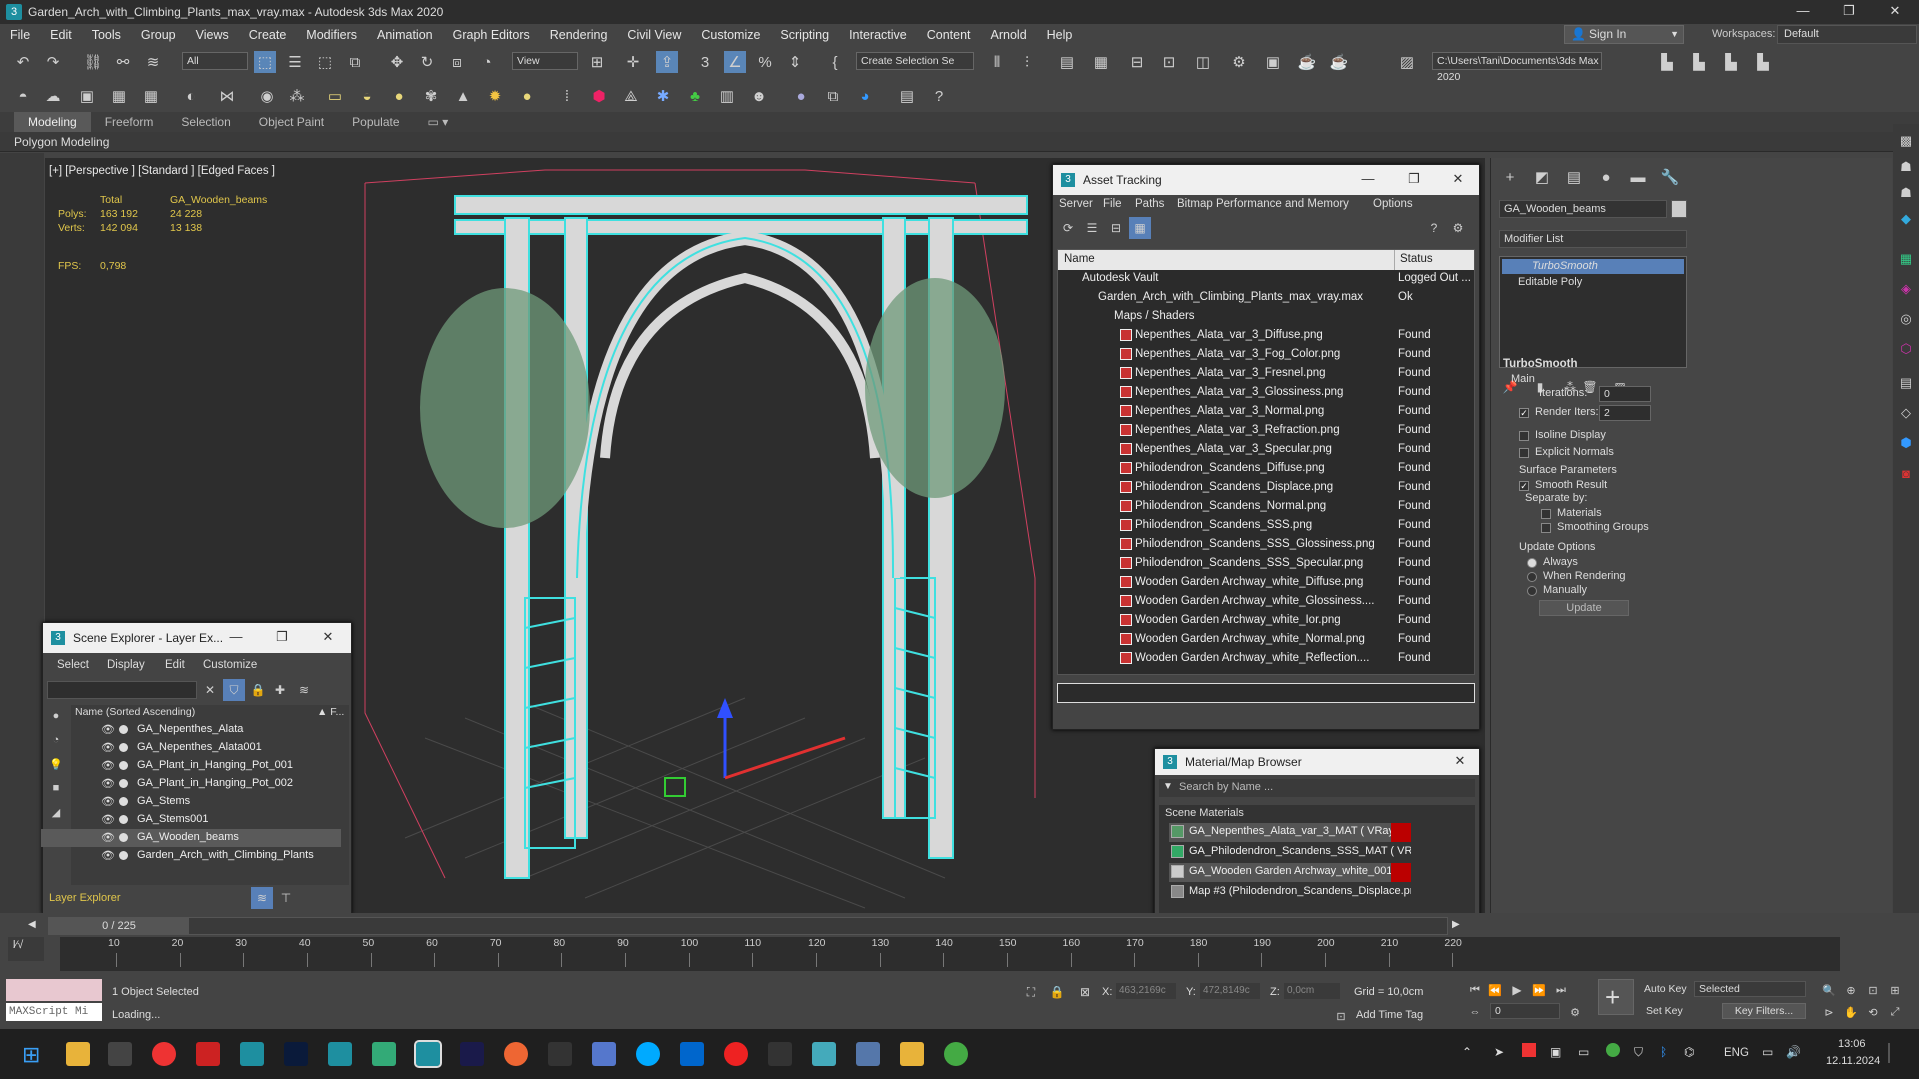 This screenshot has height=1079, width=1919. What do you see at coordinates (52, 122) in the screenshot?
I see `tab-modeling: Modeling` at bounding box center [52, 122].